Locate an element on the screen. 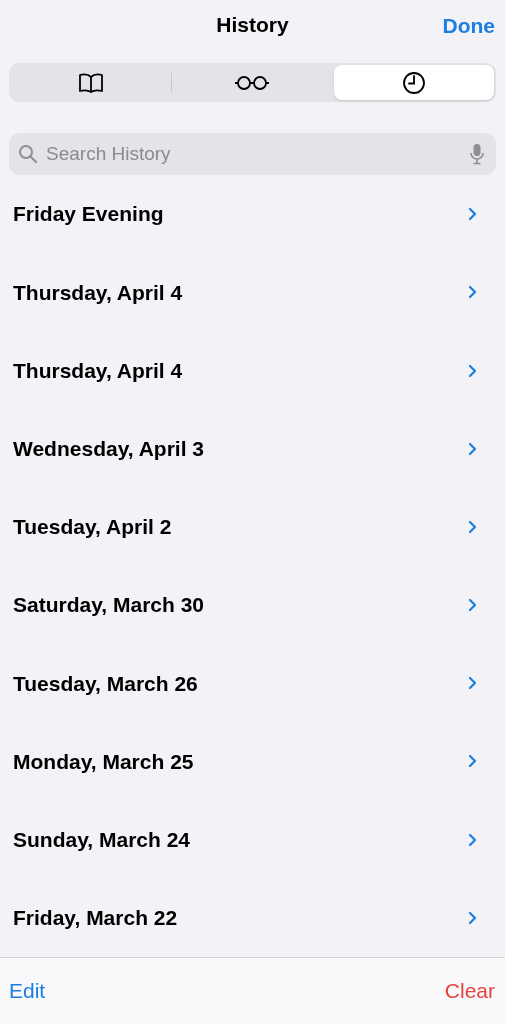 This screenshot has height=1024, width=505. search-icon is located at coordinates (28, 154).